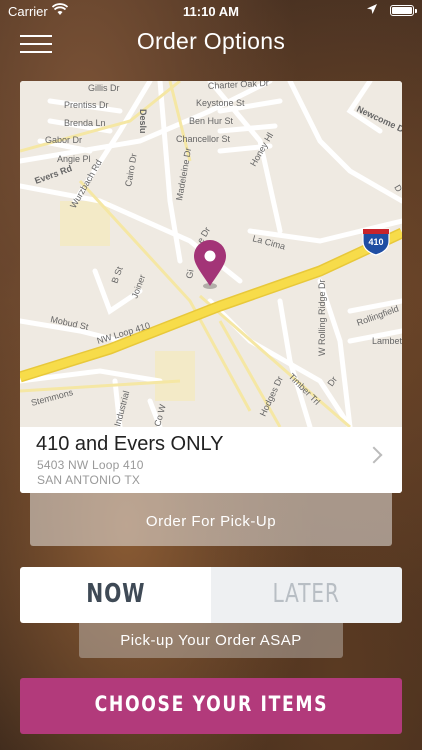 The image size is (422, 750). What do you see at coordinates (374, 455) in the screenshot?
I see `chevron-right-icon` at bounding box center [374, 455].